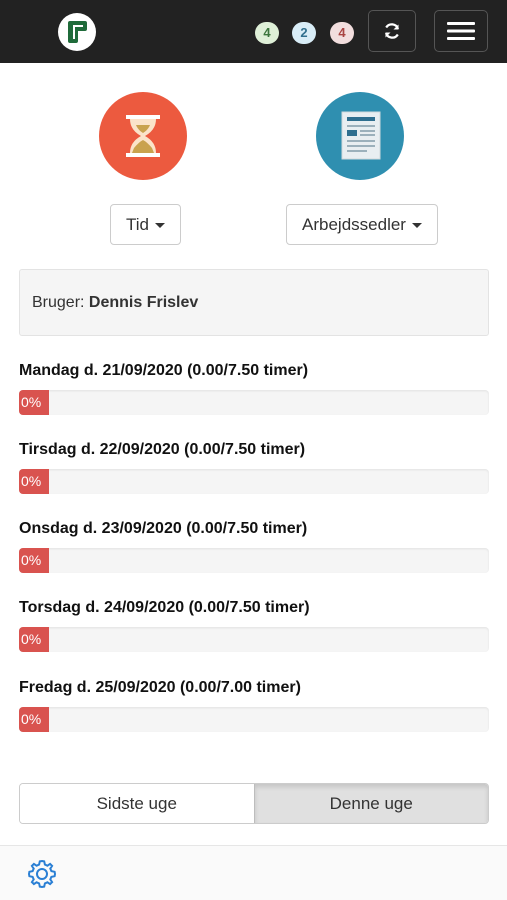  Describe the element at coordinates (370, 803) in the screenshot. I see `current-week-button: Denne uge` at that location.